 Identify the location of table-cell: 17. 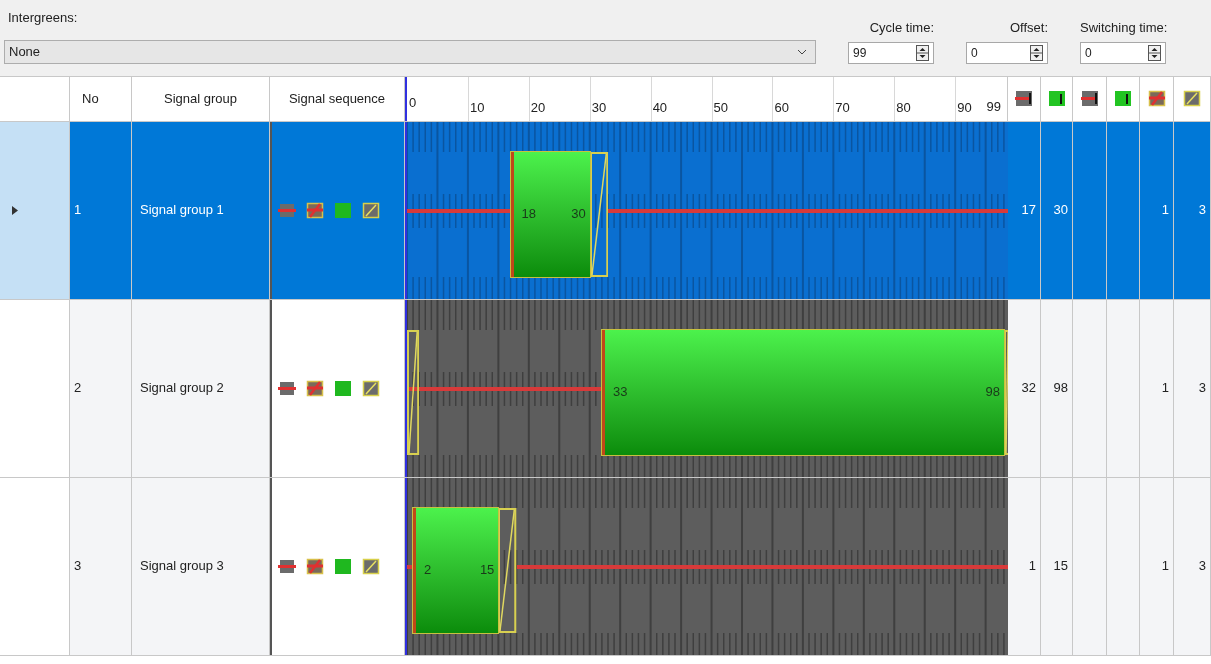
(1024, 210).